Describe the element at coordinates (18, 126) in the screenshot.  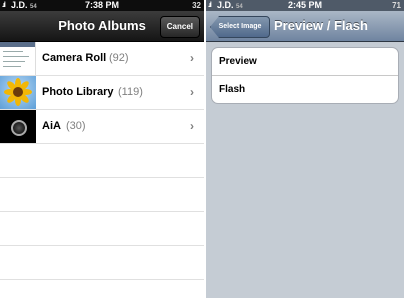
I see `aia-disc-thumbnail` at that location.